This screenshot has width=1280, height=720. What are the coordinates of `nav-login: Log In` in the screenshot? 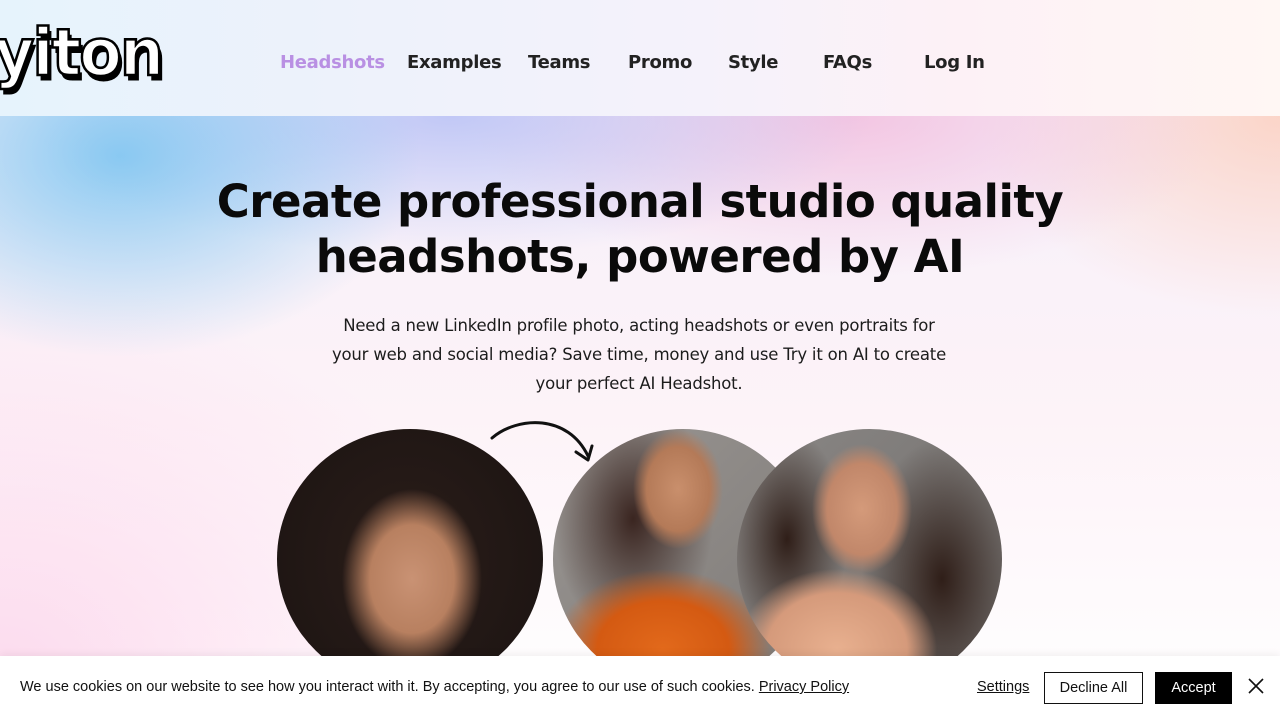 It's located at (954, 62).